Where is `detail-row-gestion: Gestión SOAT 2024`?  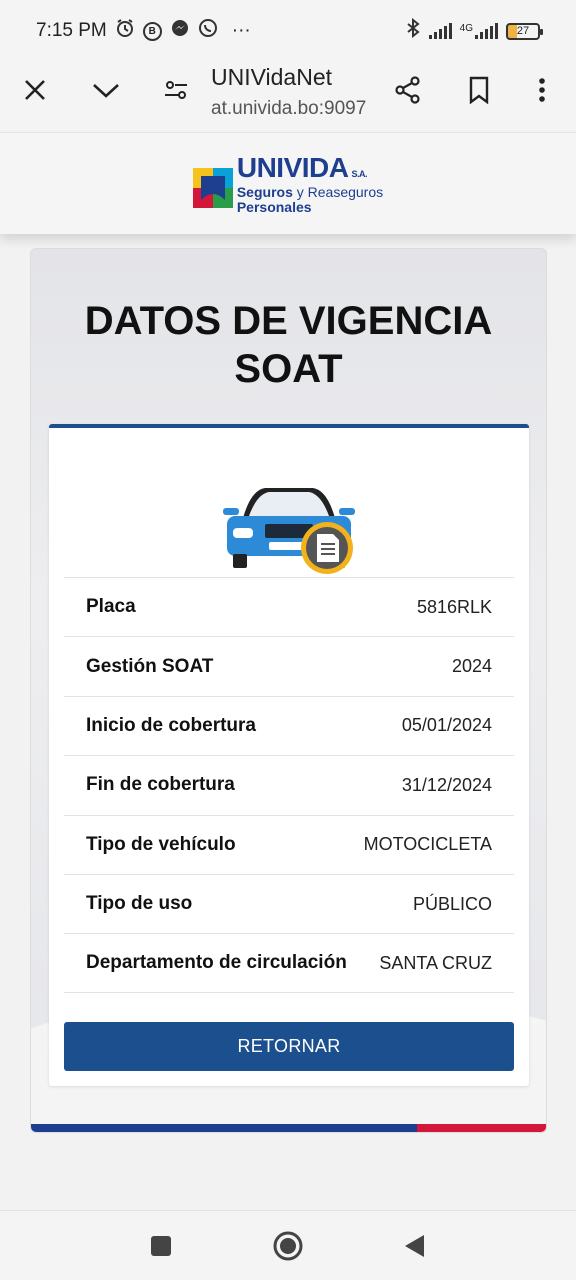
detail-row-gestion: Gestión SOAT 2024 is located at coordinates (289, 665).